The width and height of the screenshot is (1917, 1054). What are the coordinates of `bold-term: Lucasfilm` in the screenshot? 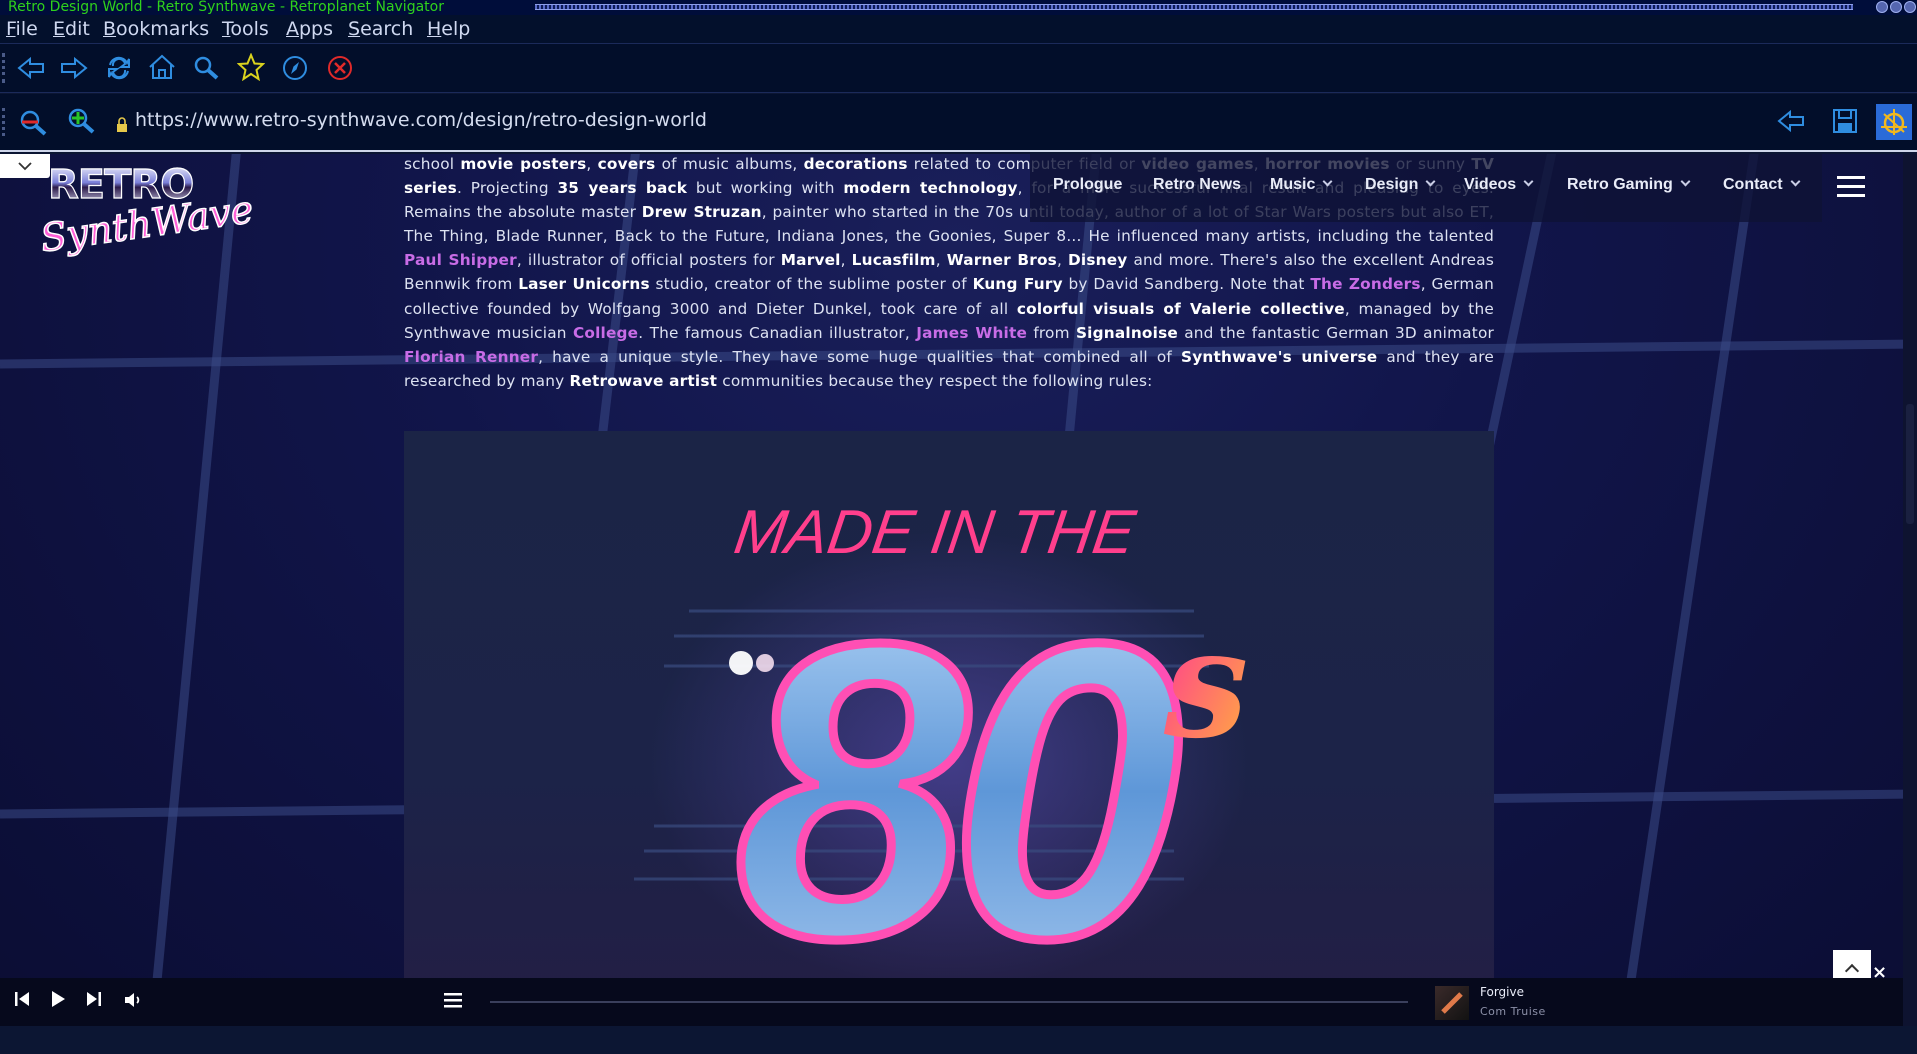 It's located at (893, 260).